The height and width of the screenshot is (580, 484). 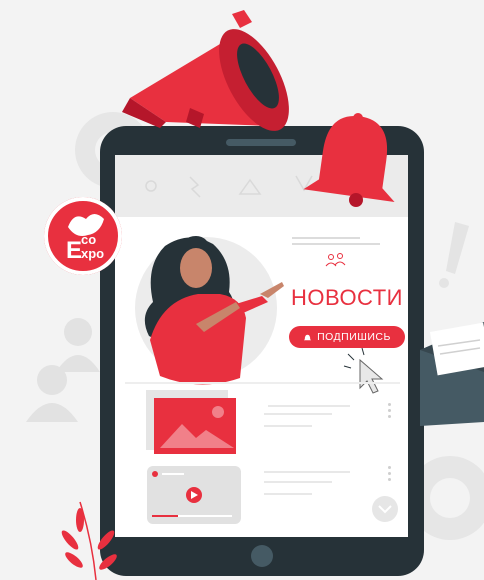 I want to click on ecoexpo-logo: E co xpo, so click(x=83, y=236).